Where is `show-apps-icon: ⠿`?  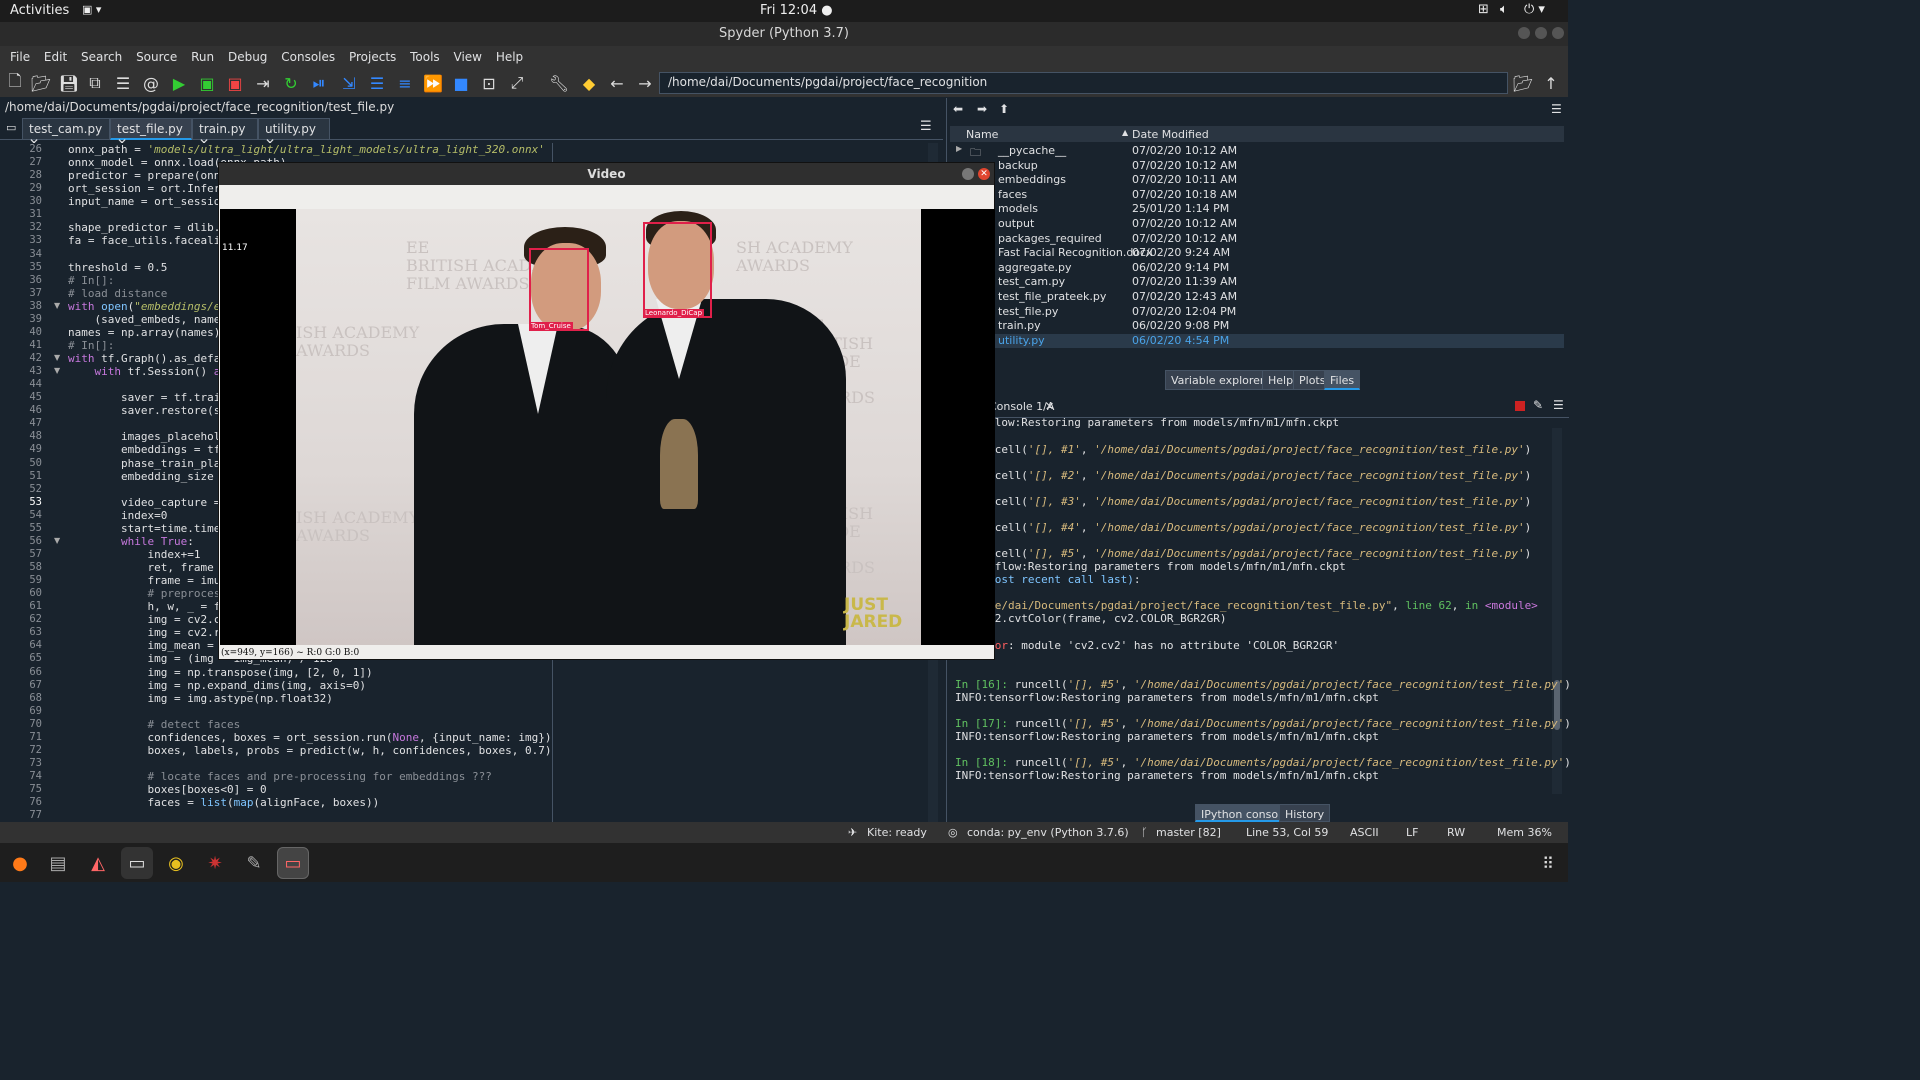 show-apps-icon: ⠿ is located at coordinates (1548, 863).